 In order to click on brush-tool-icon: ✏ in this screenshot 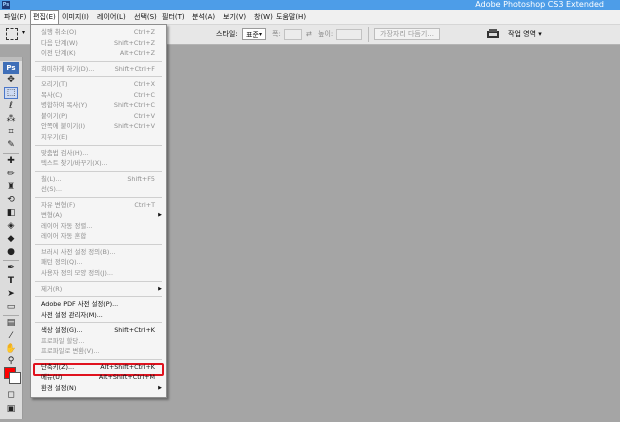, I will do `click(11, 174)`.